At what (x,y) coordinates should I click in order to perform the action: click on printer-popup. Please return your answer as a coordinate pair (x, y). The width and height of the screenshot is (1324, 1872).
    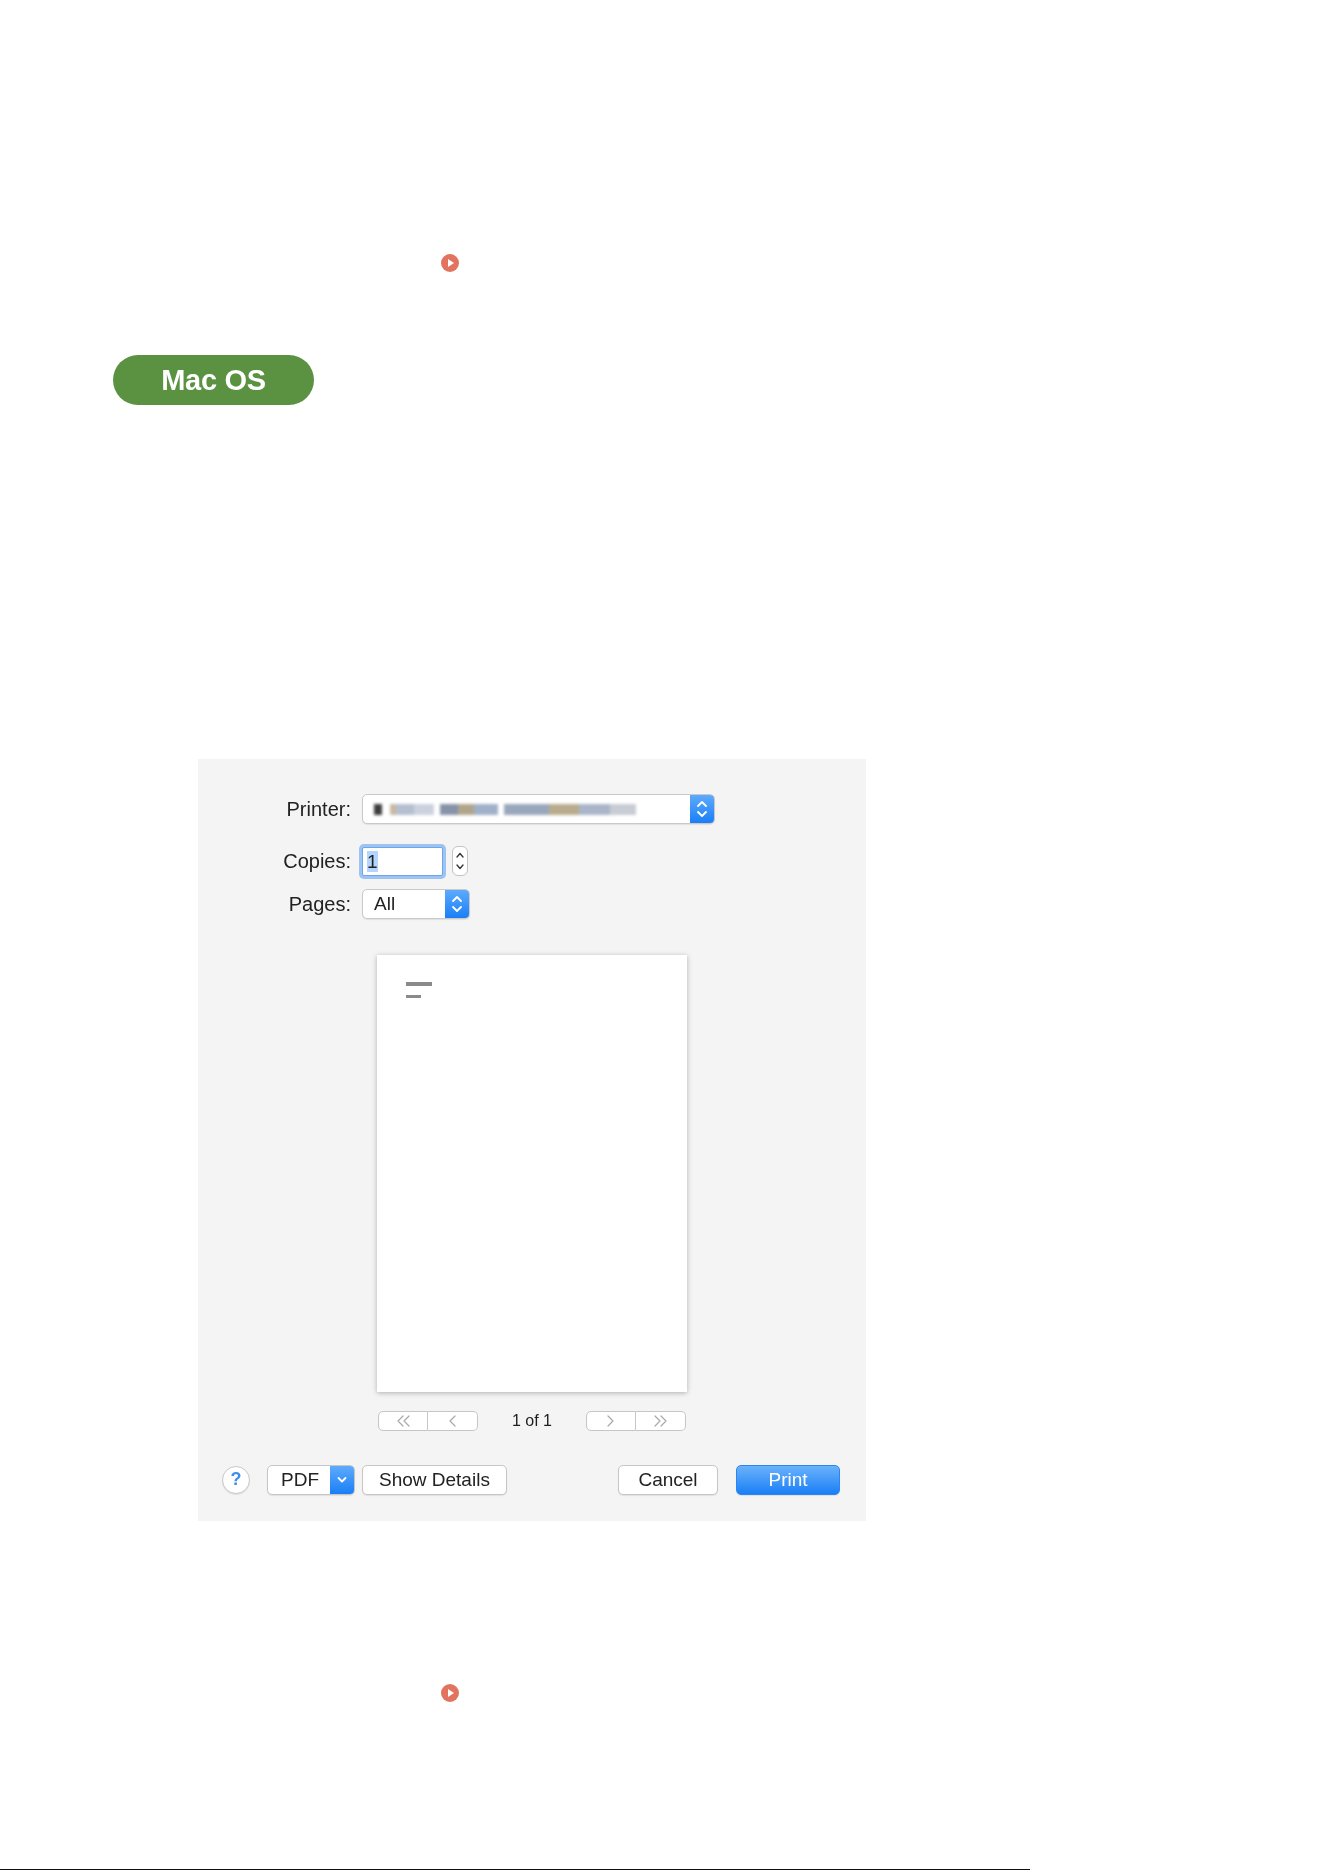
    Looking at the image, I should click on (538, 809).